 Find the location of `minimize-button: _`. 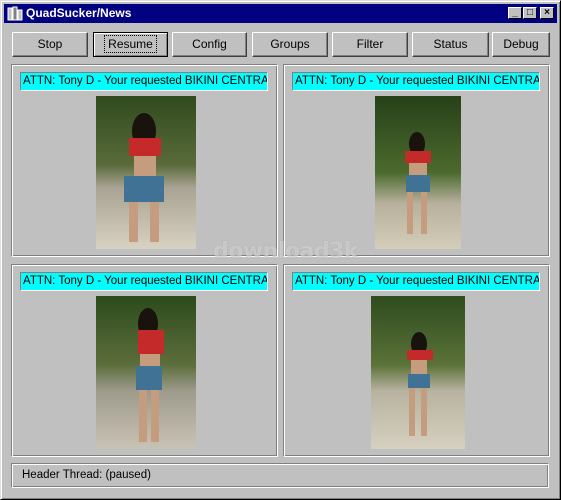

minimize-button: _ is located at coordinates (515, 13).